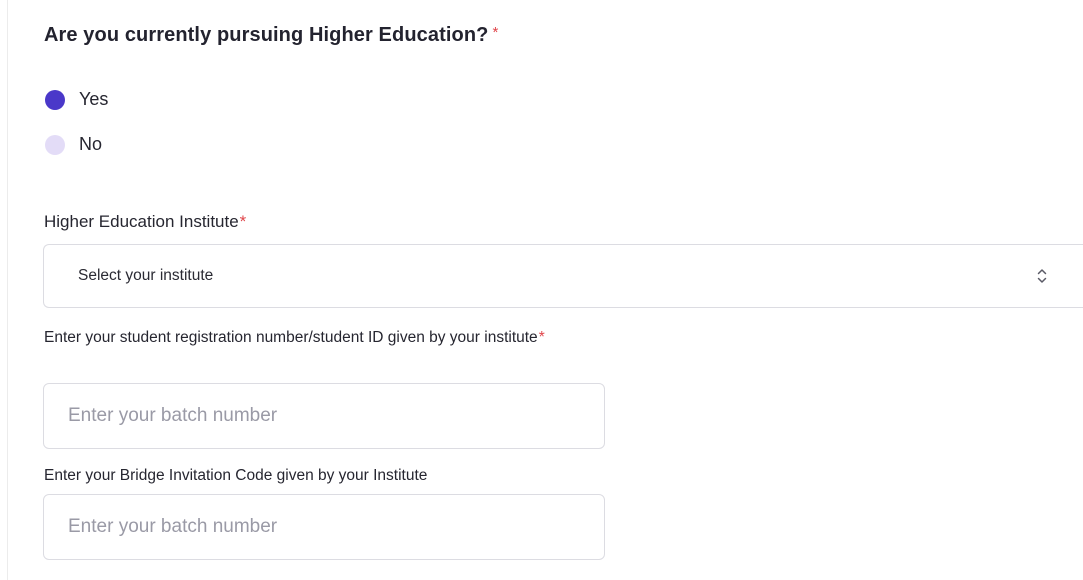 The height and width of the screenshot is (580, 1083). What do you see at coordinates (563, 276) in the screenshot?
I see `institute-select: Select your institute` at bounding box center [563, 276].